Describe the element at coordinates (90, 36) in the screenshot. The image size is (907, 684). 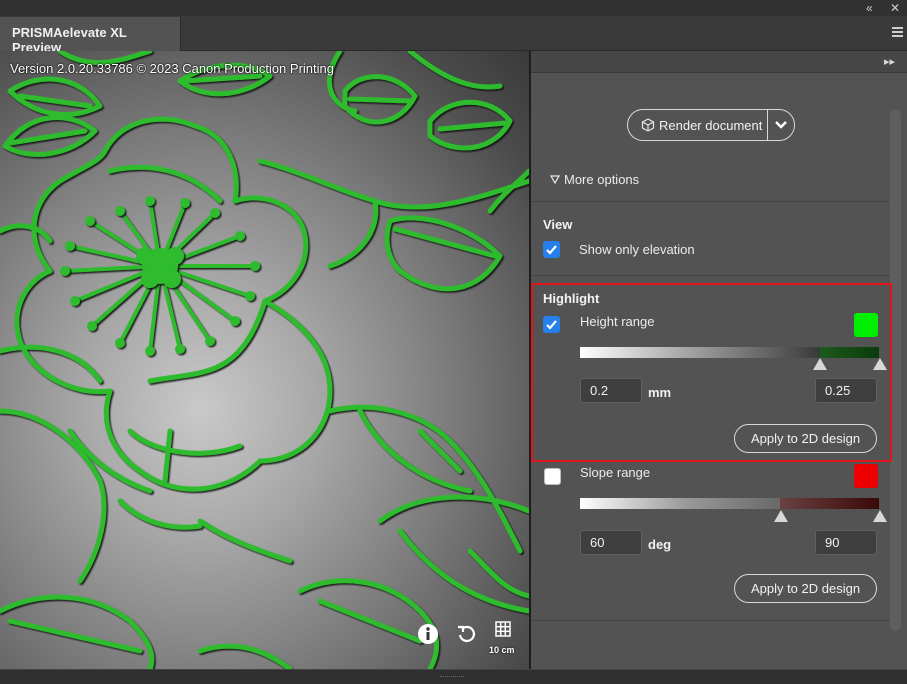
I see `tab-prismaelevate-preview: PRISMAelevate XL Preview` at that location.